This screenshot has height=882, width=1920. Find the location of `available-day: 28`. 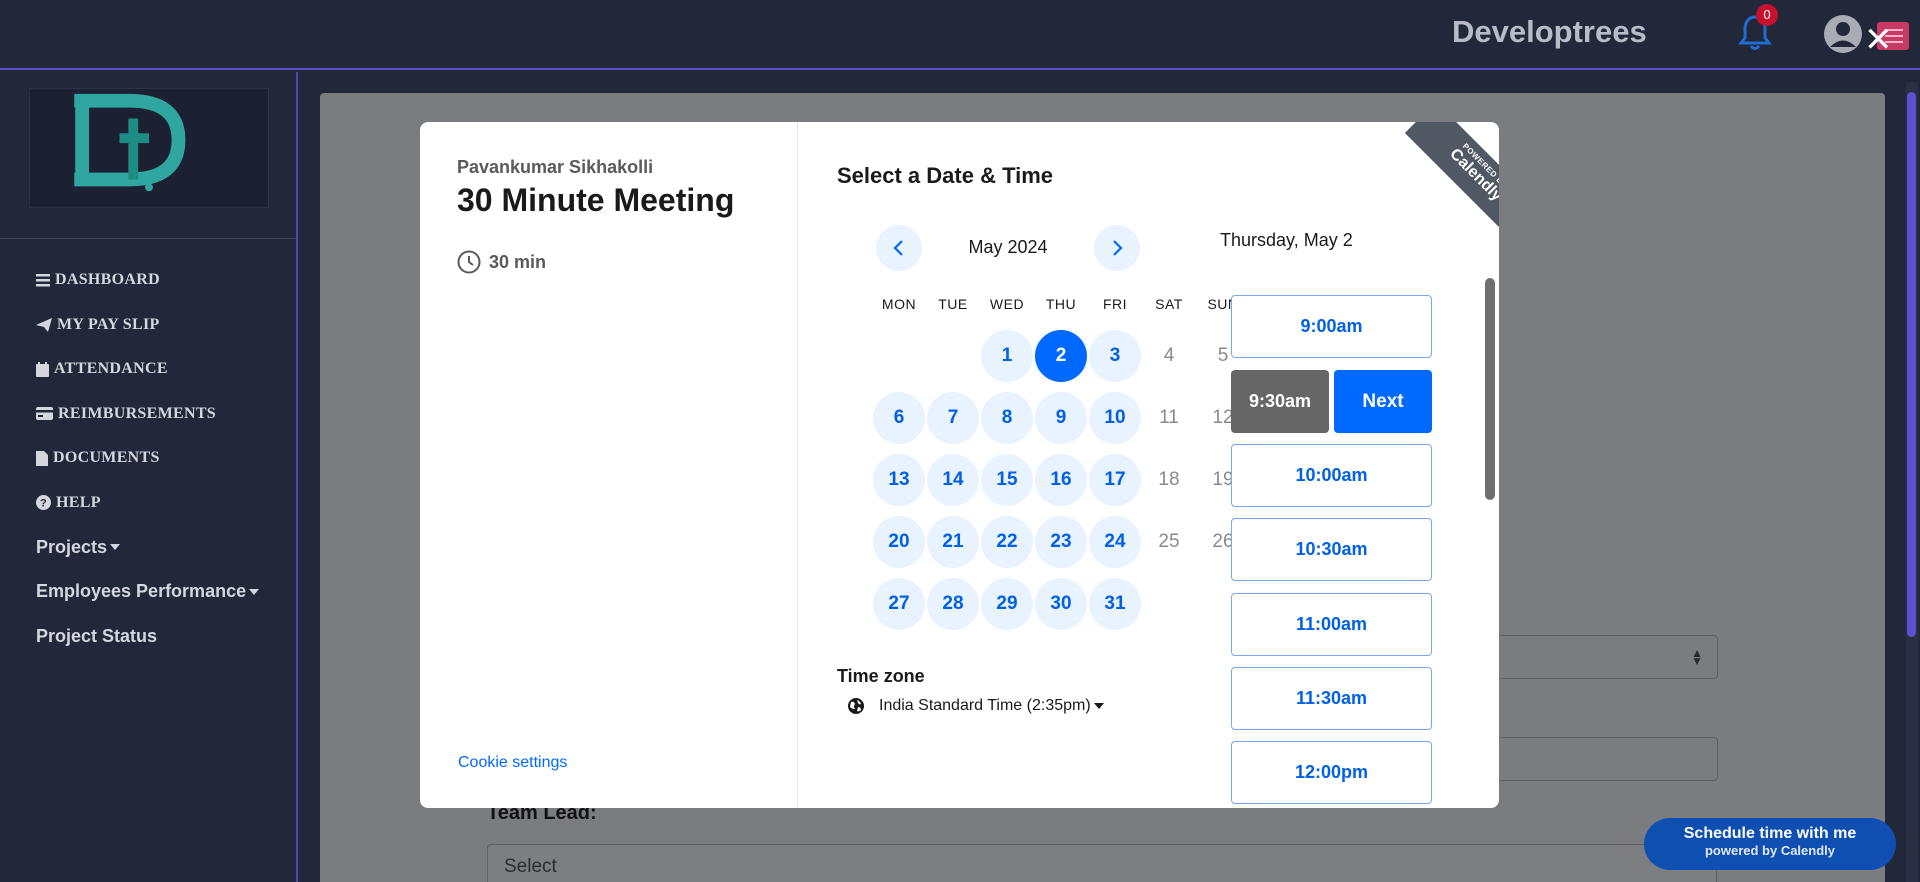

available-day: 28 is located at coordinates (953, 604).